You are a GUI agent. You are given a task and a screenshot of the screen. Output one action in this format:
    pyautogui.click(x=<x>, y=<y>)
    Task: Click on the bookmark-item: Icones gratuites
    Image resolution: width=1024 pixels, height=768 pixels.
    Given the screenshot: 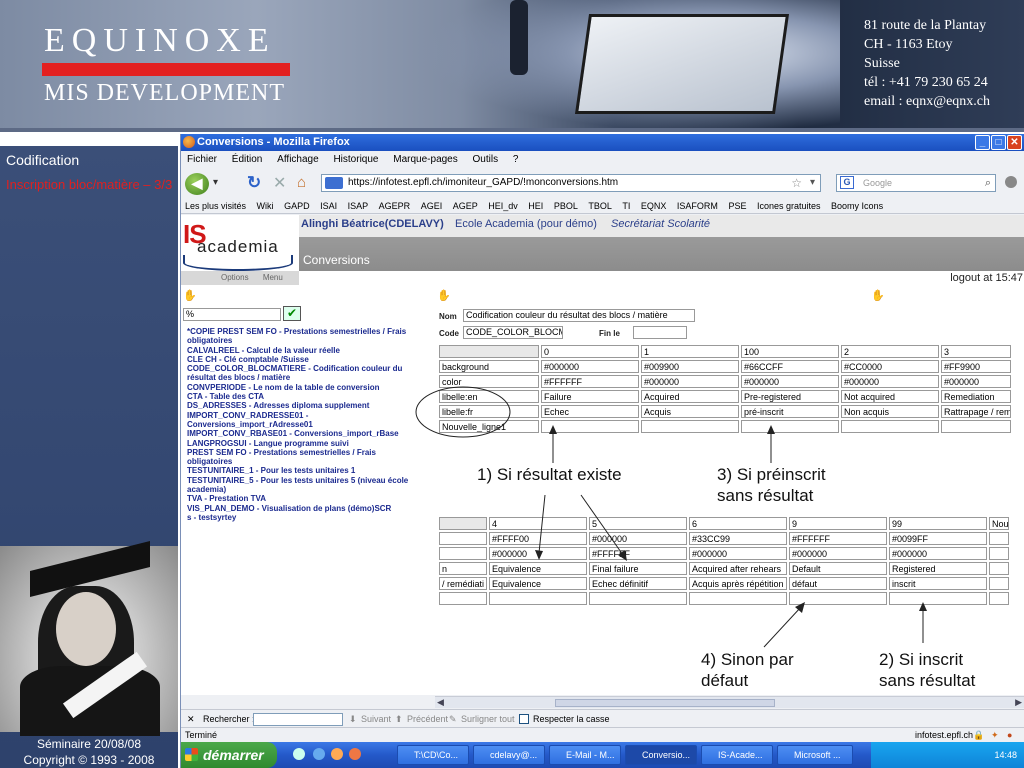 What is the action you would take?
    pyautogui.click(x=789, y=206)
    